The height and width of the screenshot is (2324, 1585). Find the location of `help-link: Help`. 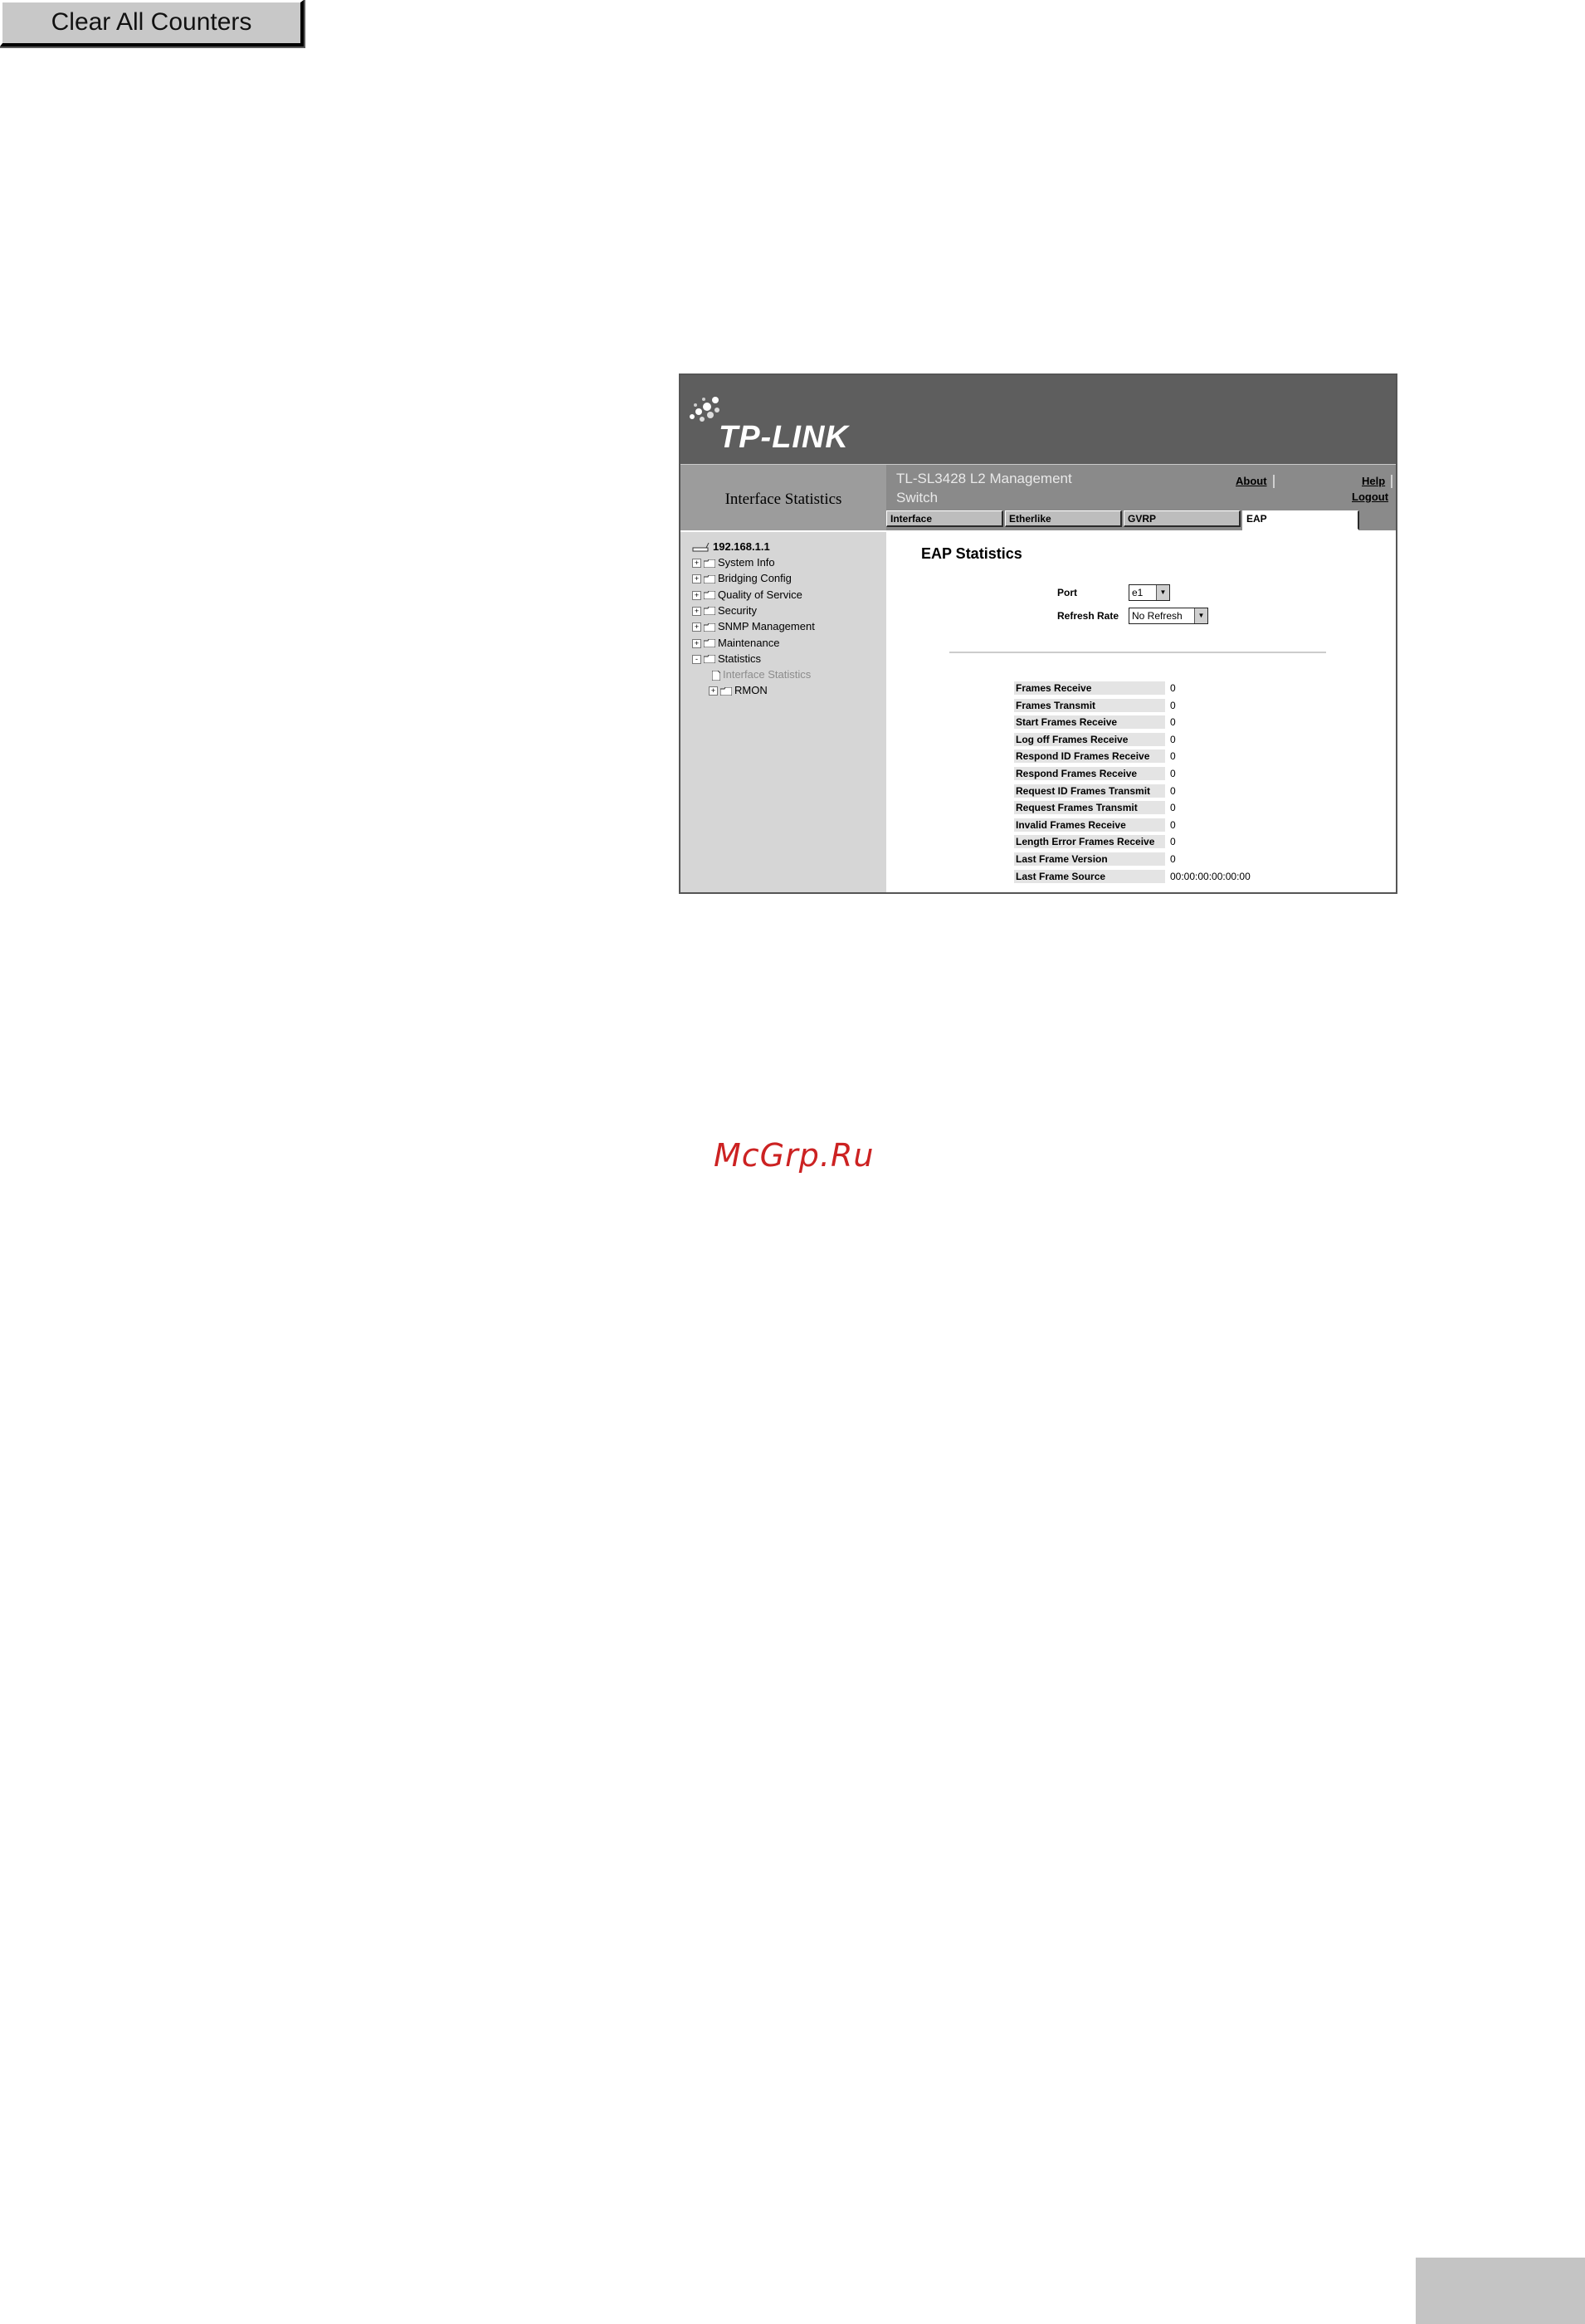

help-link: Help is located at coordinates (1373, 481).